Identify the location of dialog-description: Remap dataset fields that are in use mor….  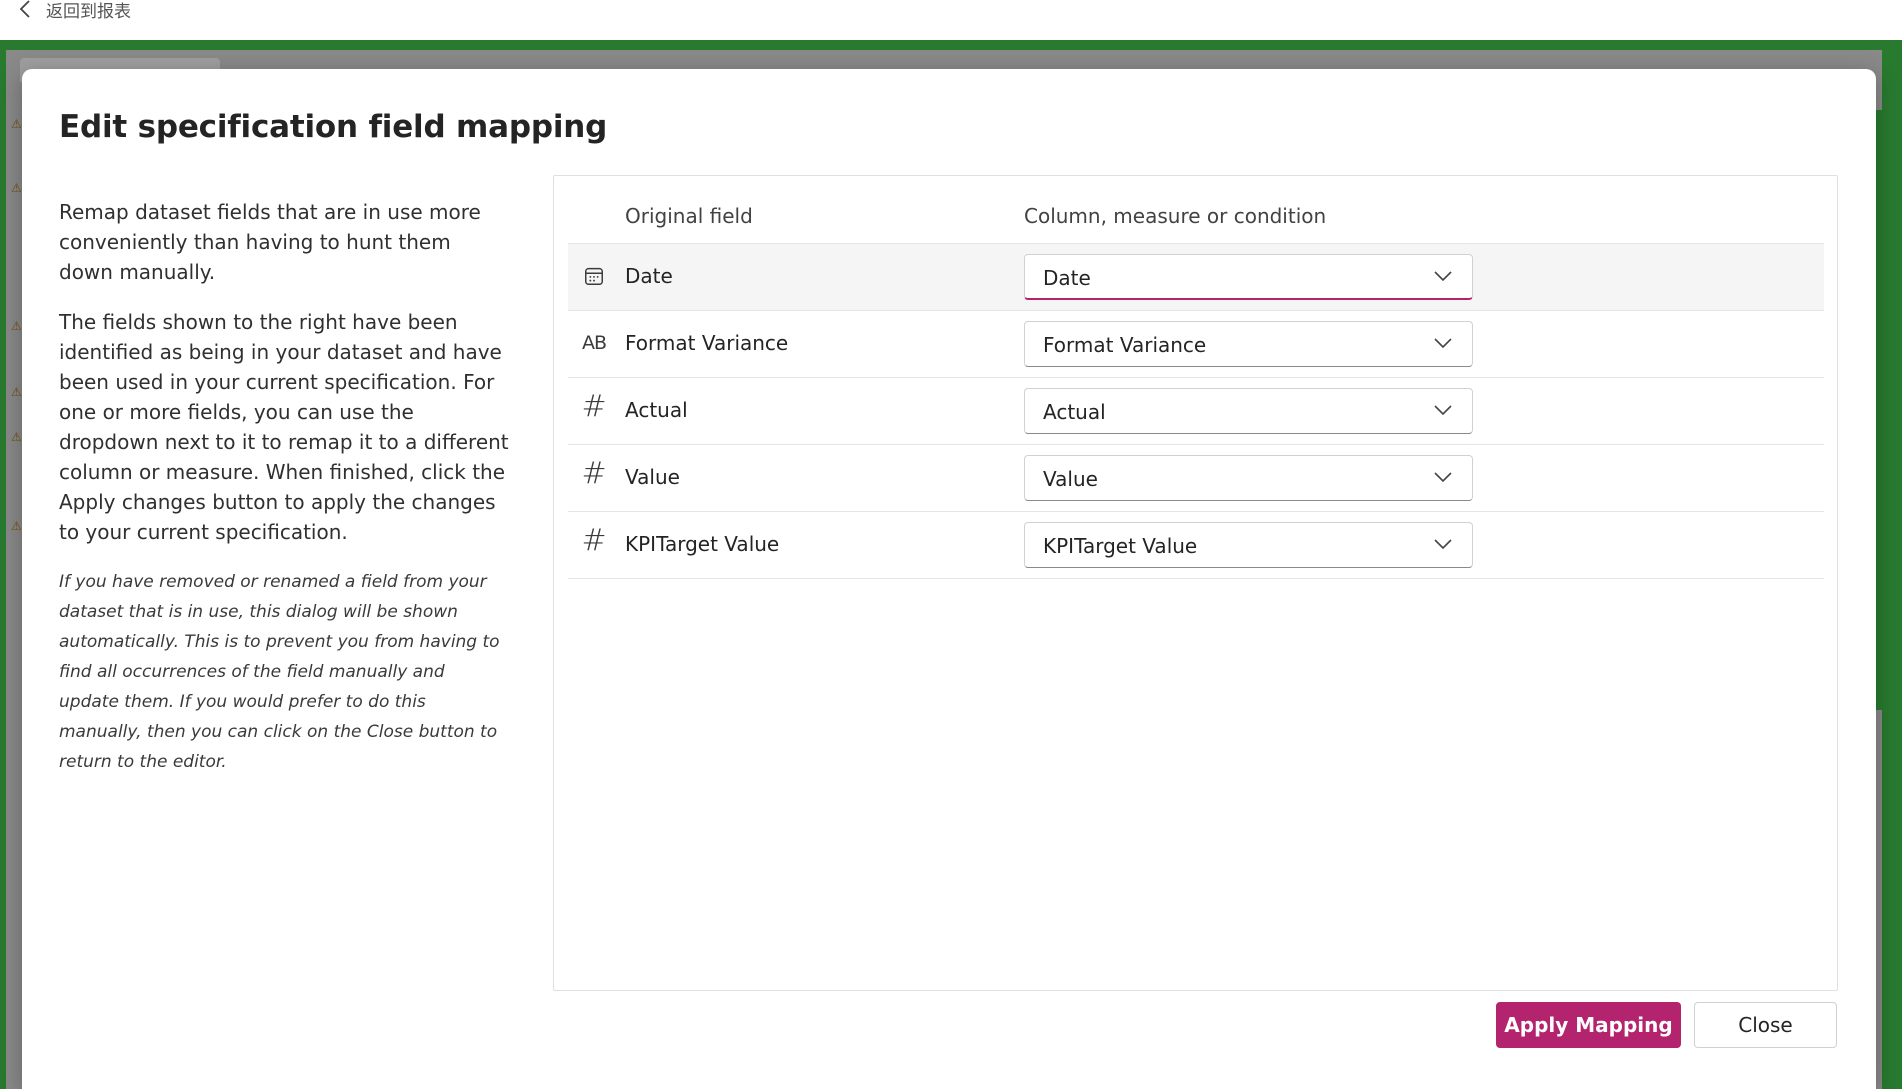
(284, 497).